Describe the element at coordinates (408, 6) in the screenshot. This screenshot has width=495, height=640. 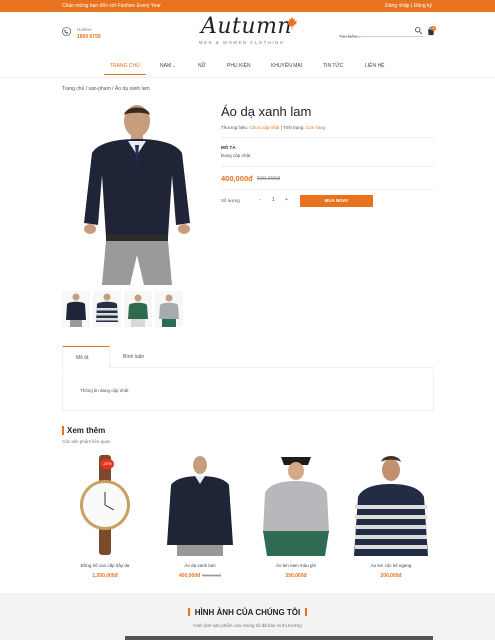
I see `login-register-link: Đăng nhập | Đăng ký` at that location.